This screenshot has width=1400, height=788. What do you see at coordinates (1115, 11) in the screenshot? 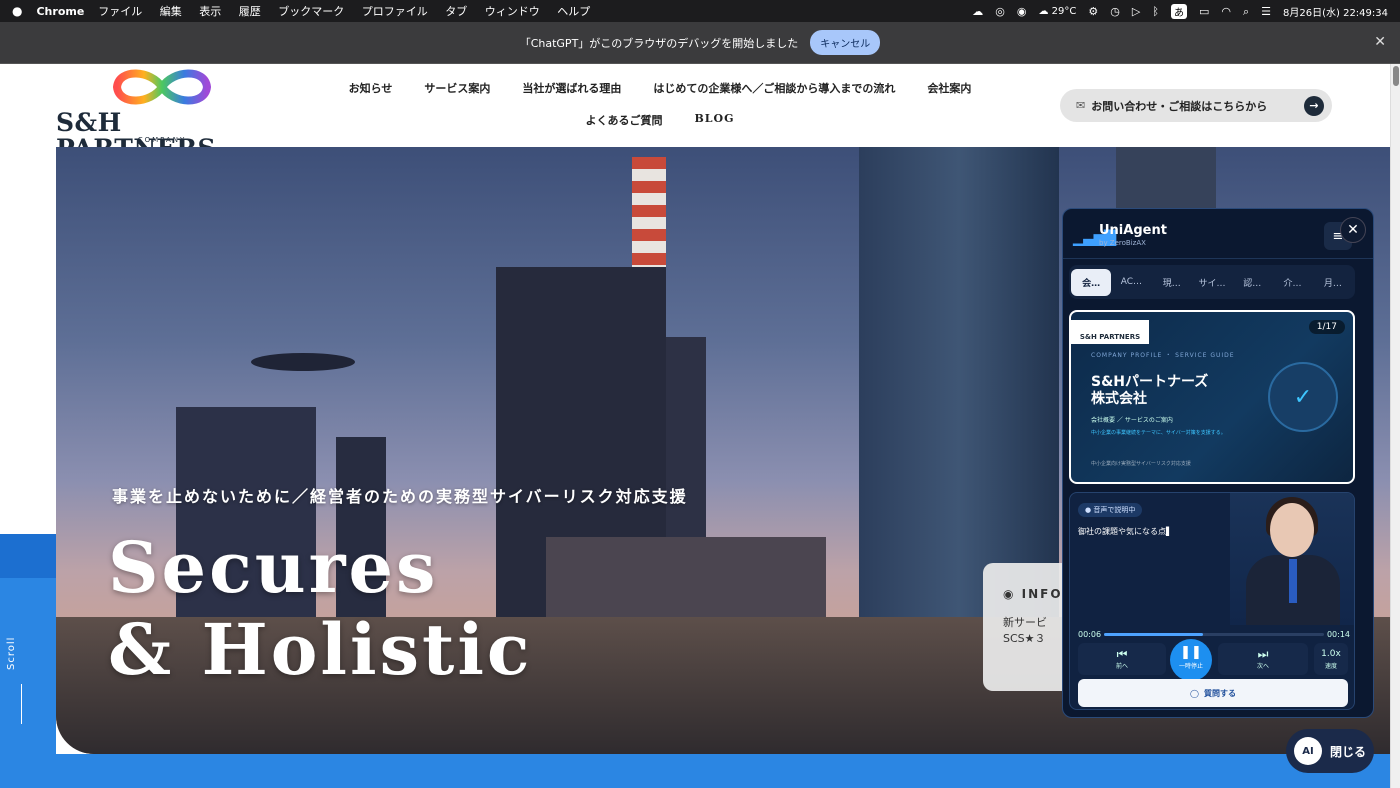
I see `clock-status-icon: ◷` at bounding box center [1115, 11].